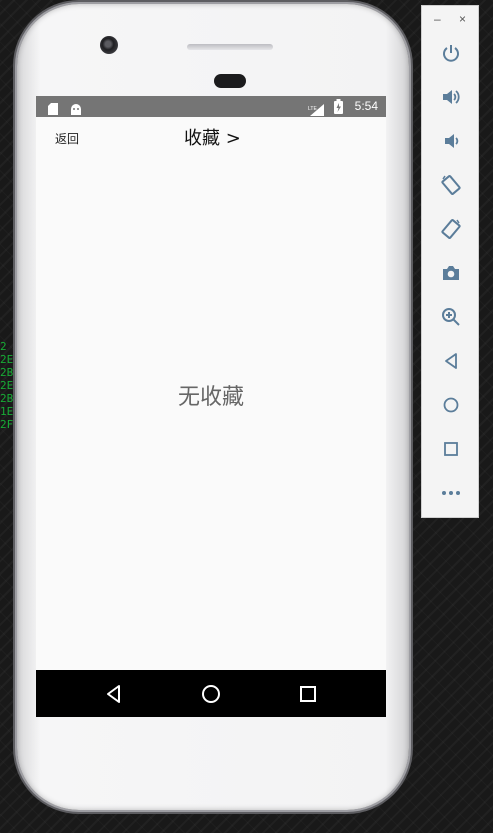 This screenshot has width=493, height=833. I want to click on zoom-icon, so click(451, 317).